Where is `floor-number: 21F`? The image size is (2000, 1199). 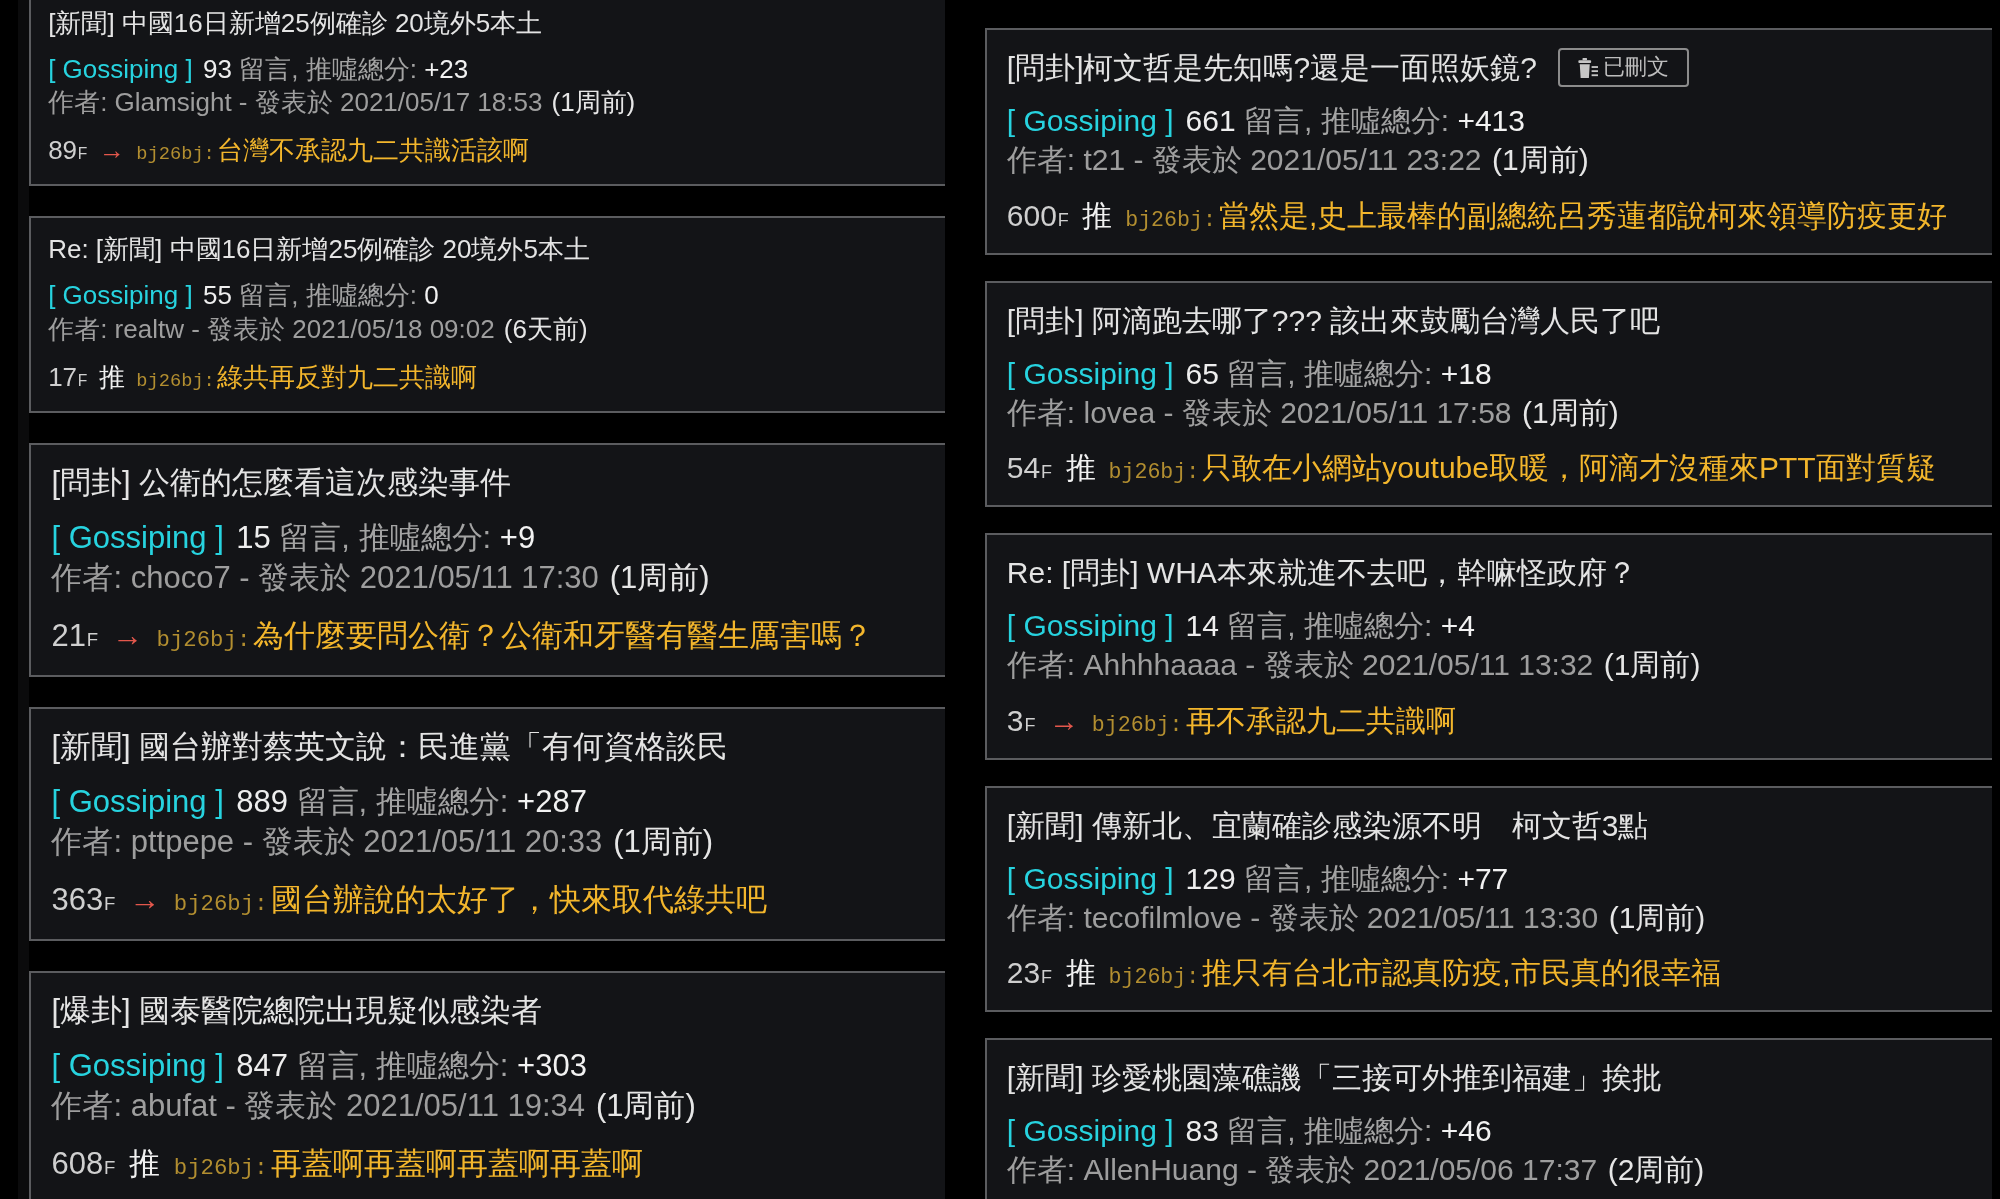 floor-number: 21F is located at coordinates (75, 635).